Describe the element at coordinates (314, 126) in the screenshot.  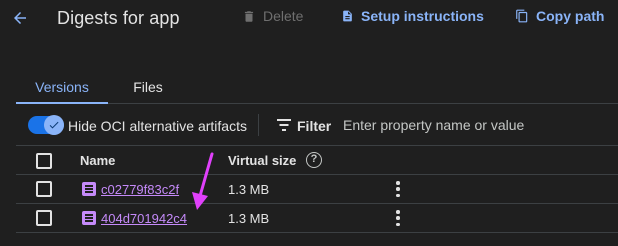
I see `filter-label: Filter` at that location.